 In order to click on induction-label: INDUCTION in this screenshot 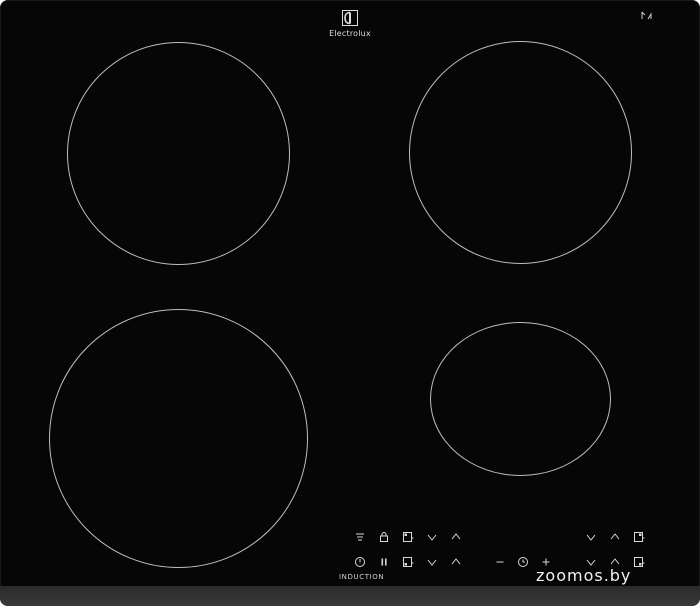, I will do `click(362, 577)`.